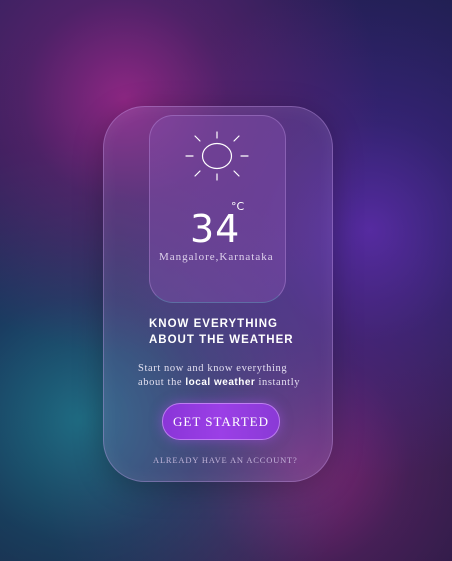 The height and width of the screenshot is (561, 452). Describe the element at coordinates (213, 324) in the screenshot. I see `headline-line-1: KNOW EVERYTHING` at that location.